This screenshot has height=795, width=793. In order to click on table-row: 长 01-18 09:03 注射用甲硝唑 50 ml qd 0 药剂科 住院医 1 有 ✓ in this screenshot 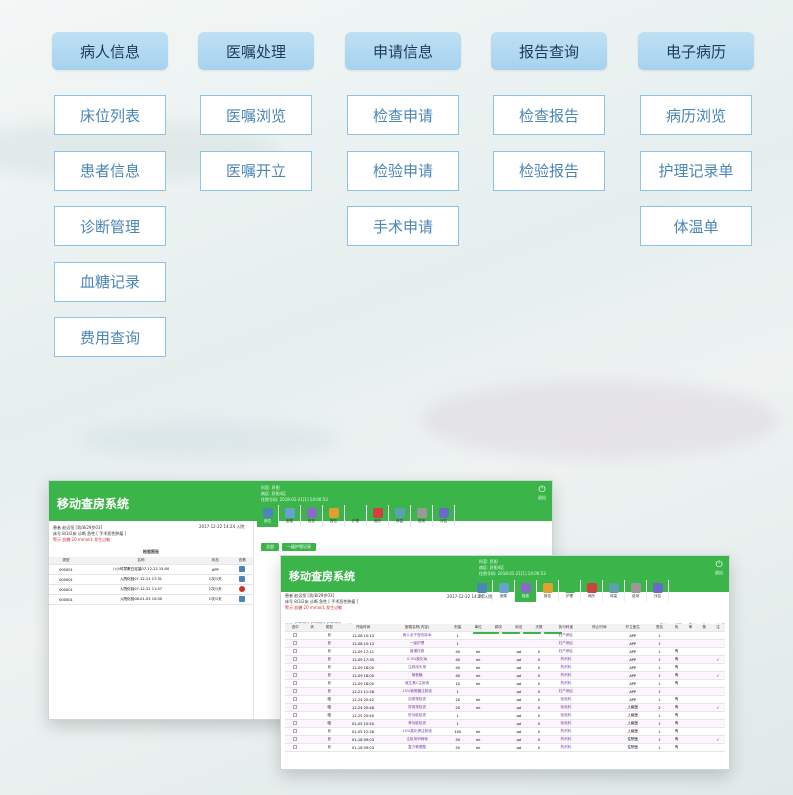, I will do `click(505, 739)`.